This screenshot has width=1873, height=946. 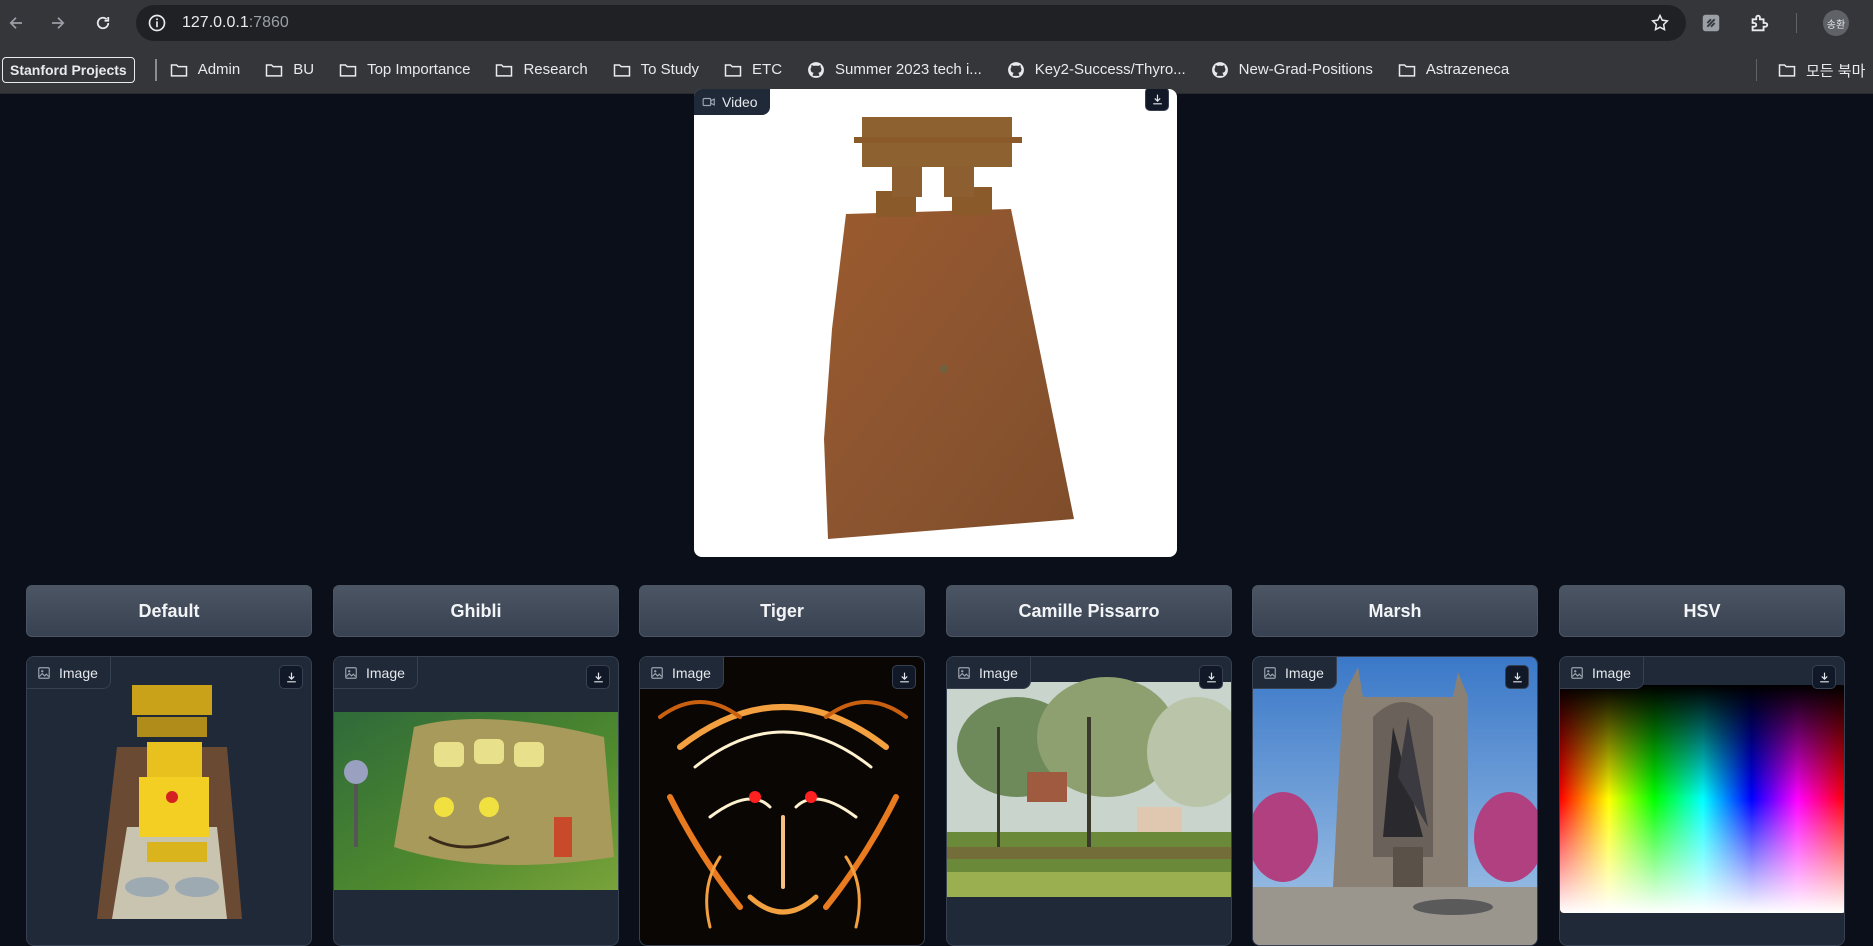 I want to click on reload-icon, so click(x=103, y=23).